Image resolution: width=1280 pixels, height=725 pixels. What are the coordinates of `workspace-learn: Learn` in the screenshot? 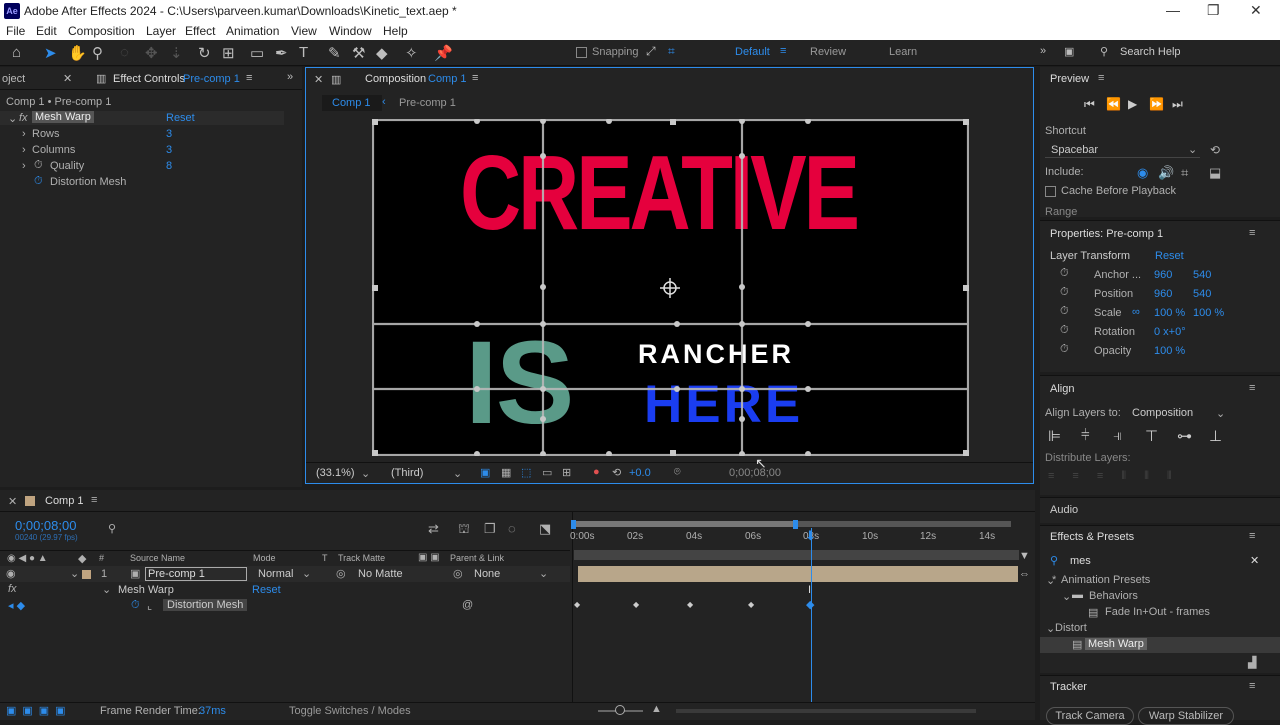 It's located at (903, 52).